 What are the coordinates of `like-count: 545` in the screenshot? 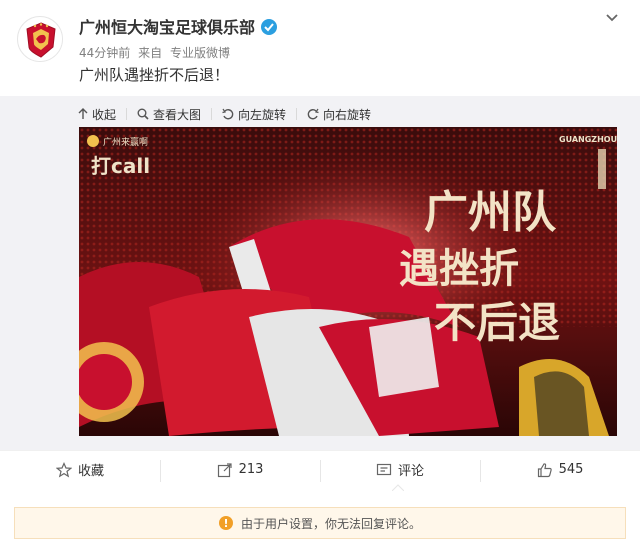 It's located at (571, 469).